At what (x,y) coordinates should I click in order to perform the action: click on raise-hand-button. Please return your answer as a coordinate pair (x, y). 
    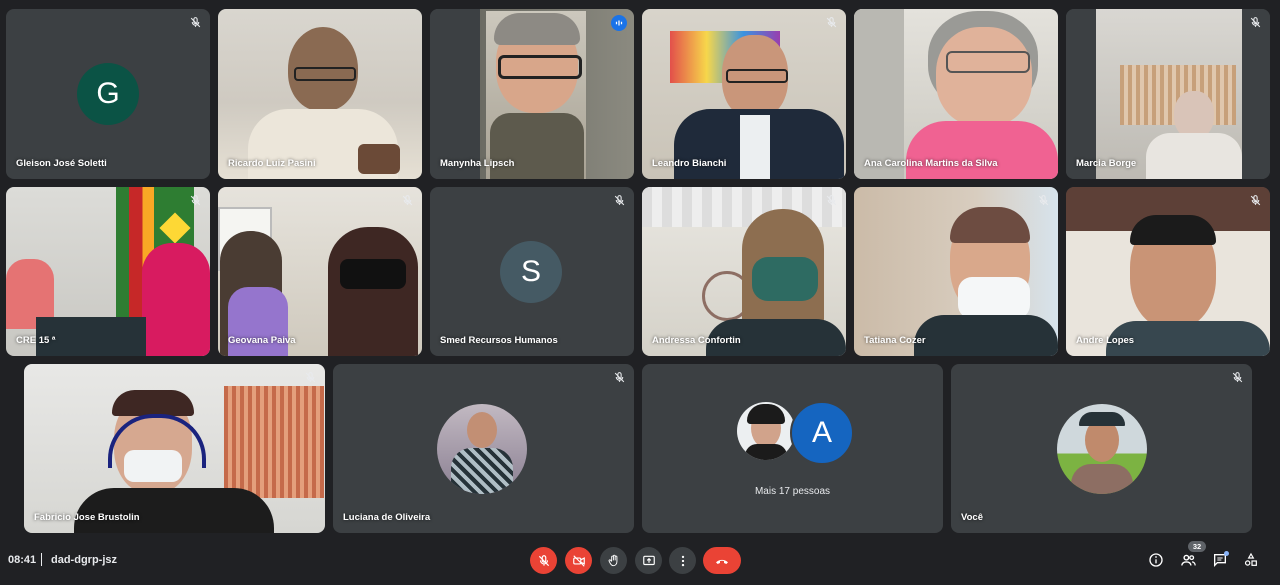
    Looking at the image, I should click on (613, 560).